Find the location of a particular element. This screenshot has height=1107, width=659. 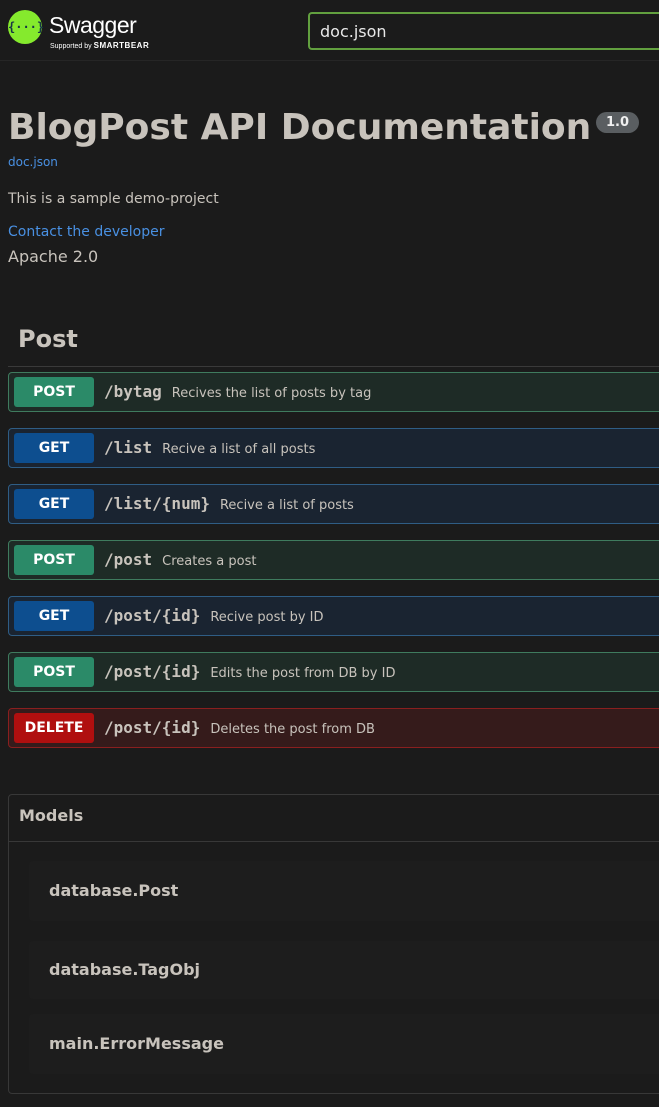

logo-tagline-prefix: Supported by is located at coordinates (71, 46).